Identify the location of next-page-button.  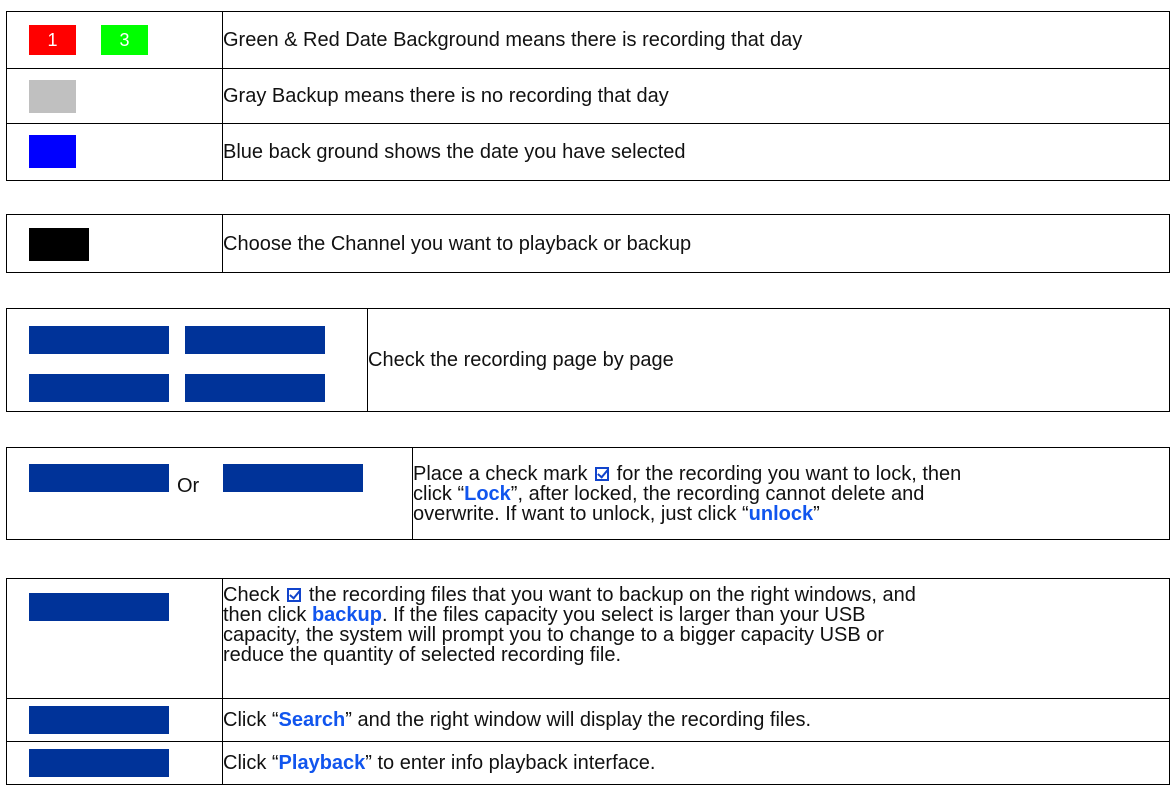
(99, 388).